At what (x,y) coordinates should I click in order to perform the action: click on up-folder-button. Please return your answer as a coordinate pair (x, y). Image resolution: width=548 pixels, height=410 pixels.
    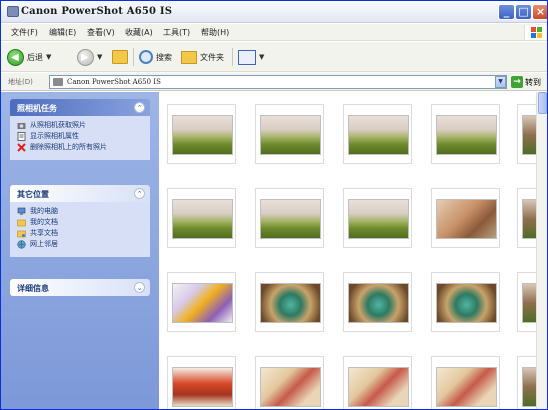
    Looking at the image, I should click on (120, 57).